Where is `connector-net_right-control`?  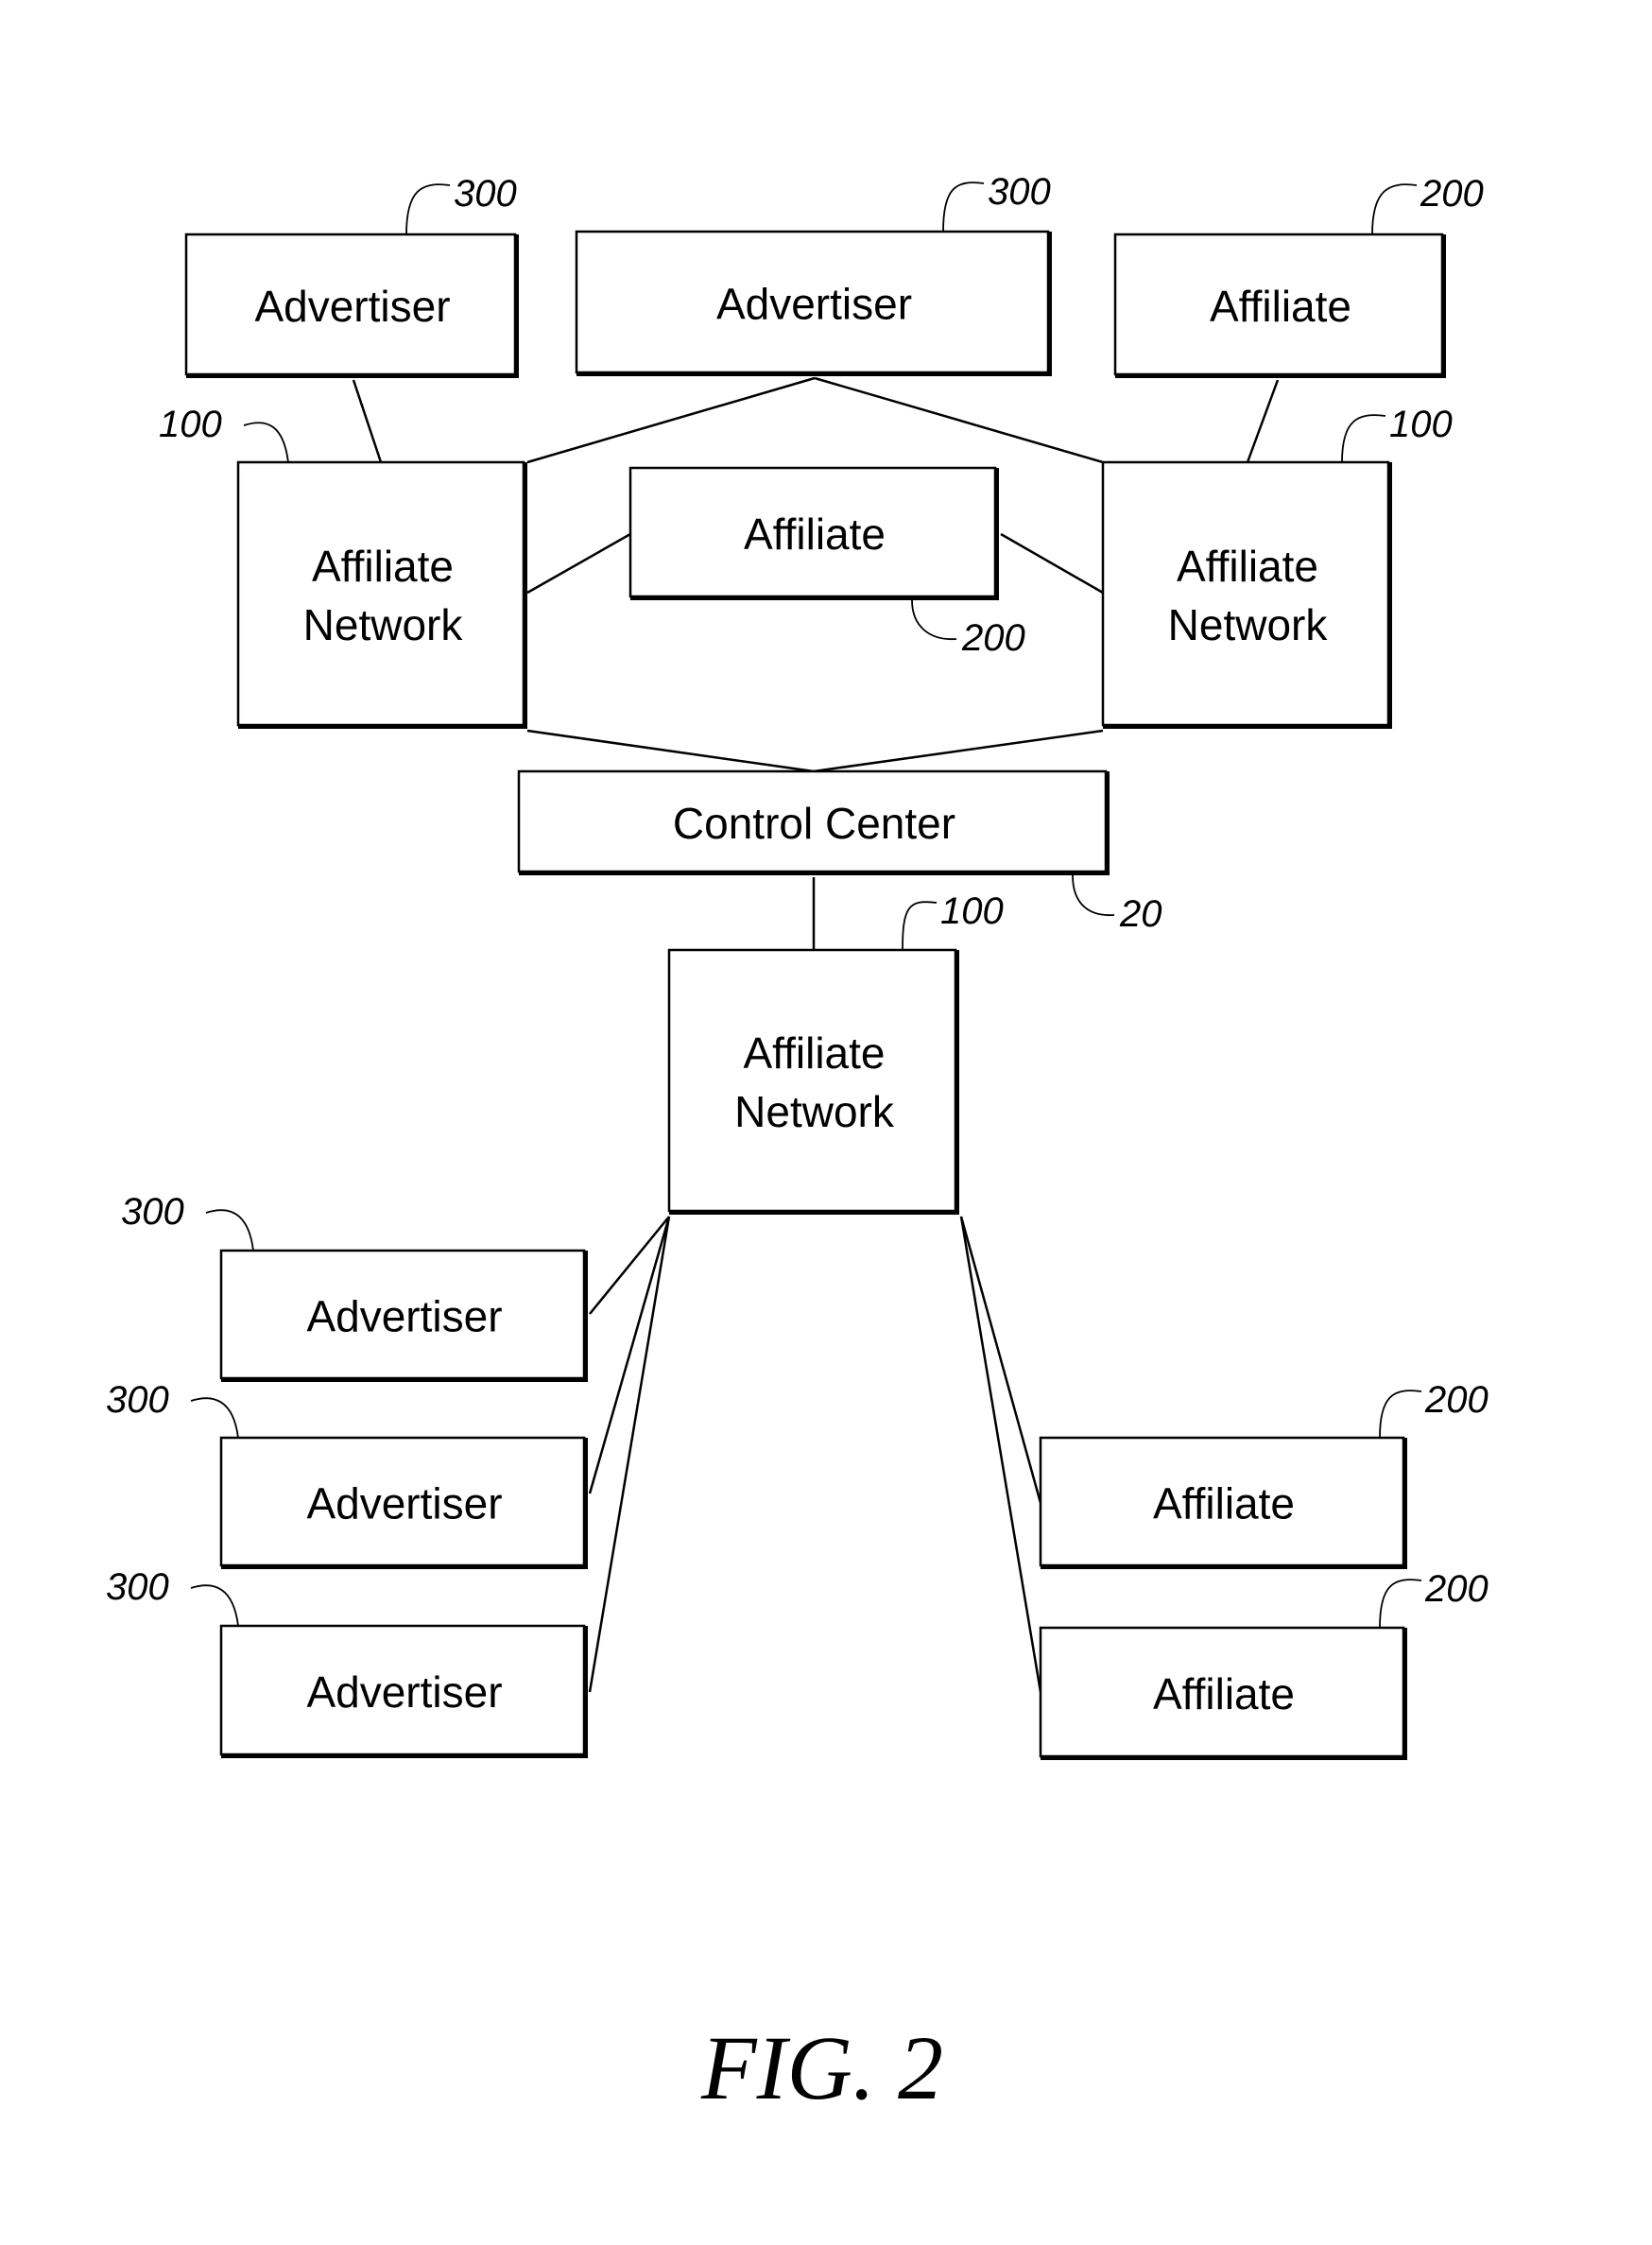 connector-net_right-control is located at coordinates (958, 751).